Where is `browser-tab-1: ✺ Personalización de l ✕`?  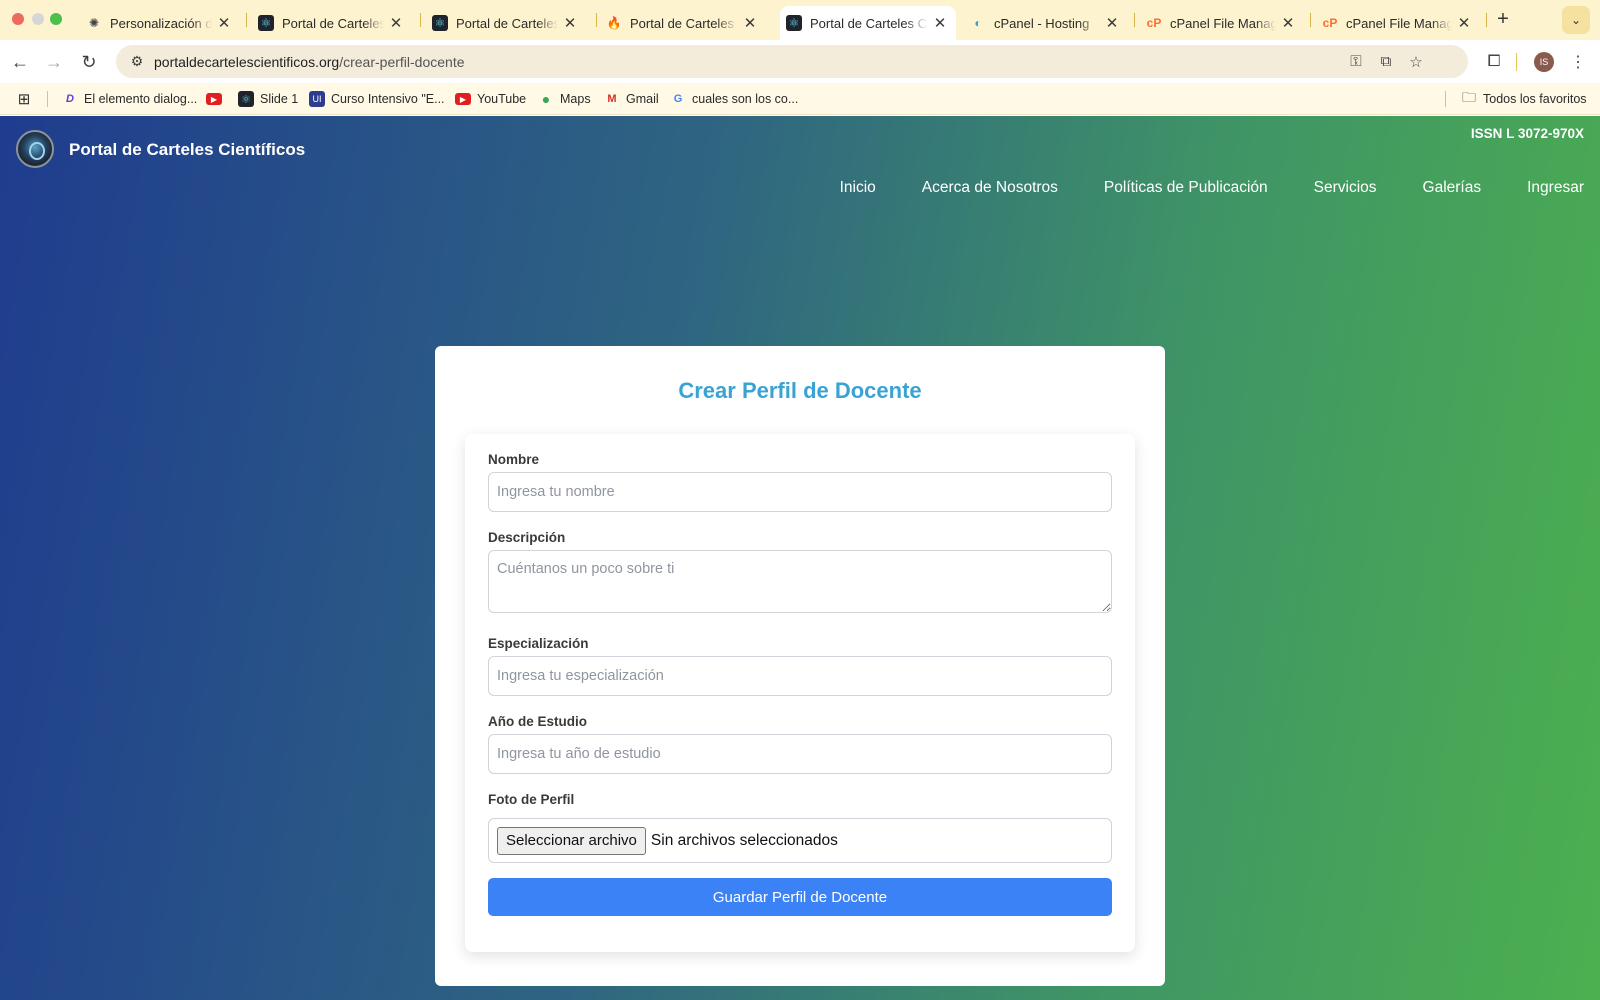 browser-tab-1: ✺ Personalización de l ✕ is located at coordinates (160, 23).